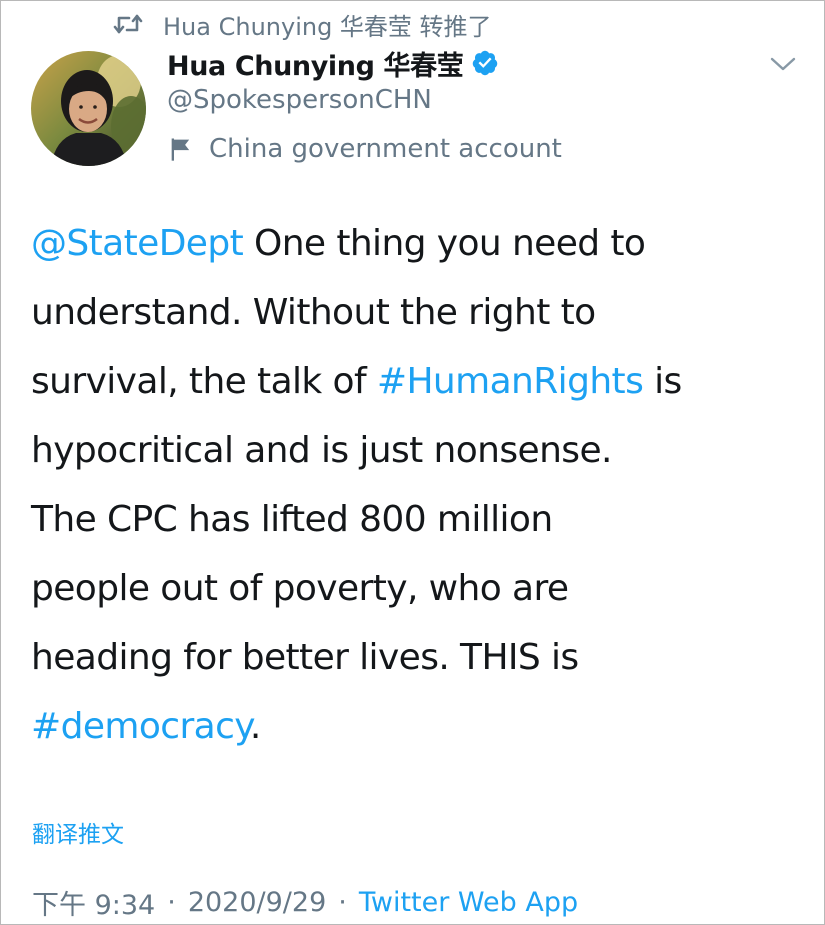 The width and height of the screenshot is (825, 925). What do you see at coordinates (313, 312) in the screenshot?
I see `tweet-line: understand. Without the right to` at bounding box center [313, 312].